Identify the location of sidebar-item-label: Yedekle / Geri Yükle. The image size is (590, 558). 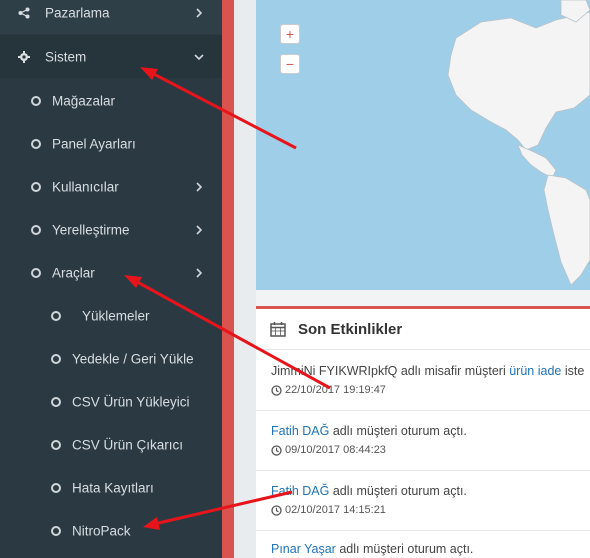
(133, 358).